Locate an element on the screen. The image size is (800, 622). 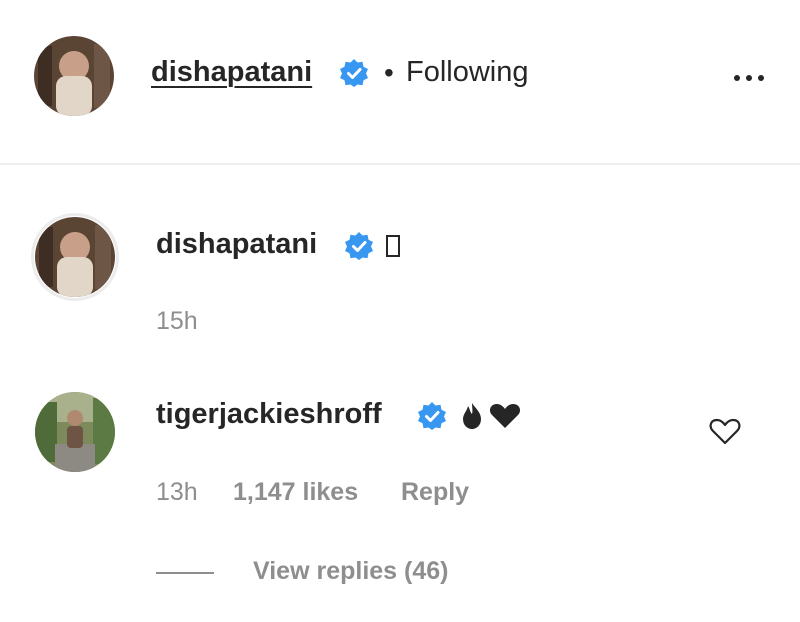
black-heart-emoji-icon is located at coordinates (505, 416).